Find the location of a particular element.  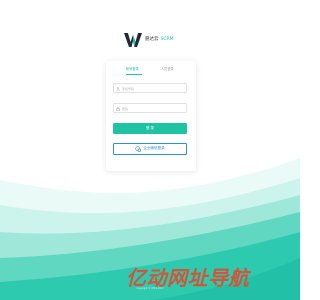

brand-text: 愿达云 is located at coordinates (152, 39).